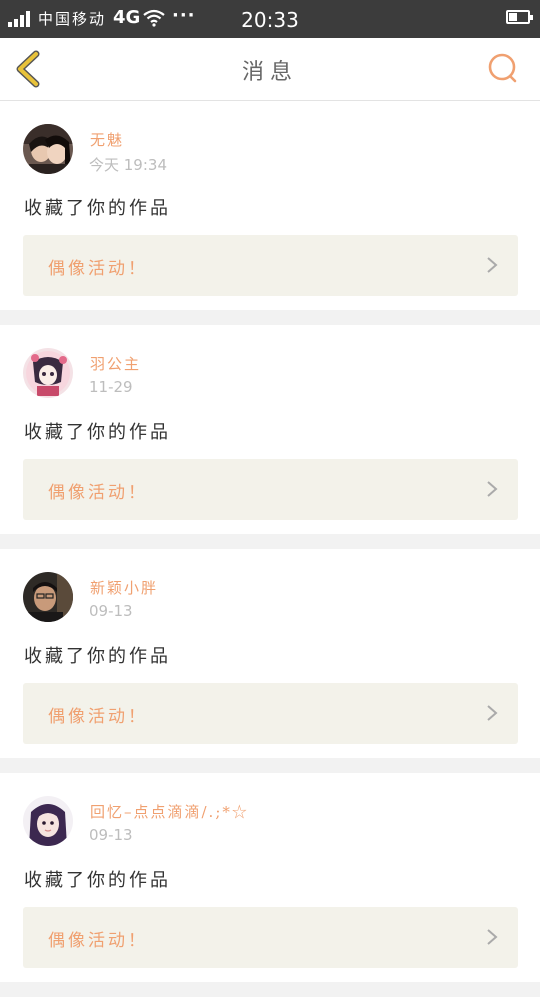 The image size is (540, 997). What do you see at coordinates (519, 17) in the screenshot?
I see `battery-icon` at bounding box center [519, 17].